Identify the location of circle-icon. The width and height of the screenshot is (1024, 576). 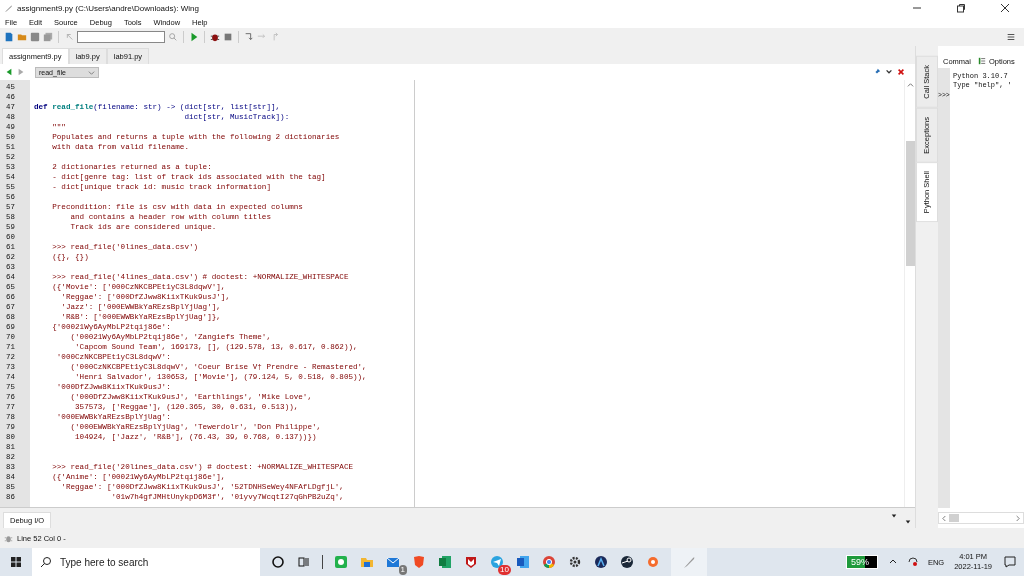
(278, 562).